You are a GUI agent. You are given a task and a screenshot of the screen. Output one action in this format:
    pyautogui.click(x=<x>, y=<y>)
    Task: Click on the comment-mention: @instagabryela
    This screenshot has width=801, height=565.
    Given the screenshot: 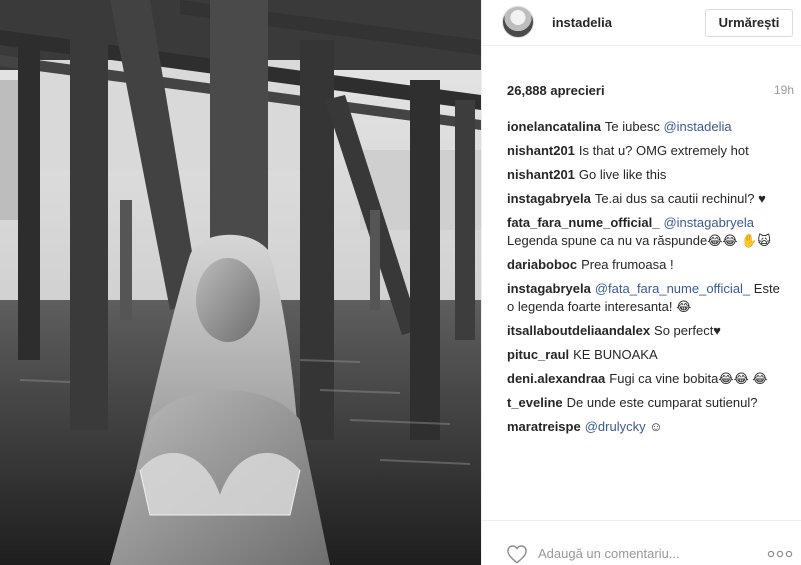 What is the action you would take?
    pyautogui.click(x=708, y=222)
    